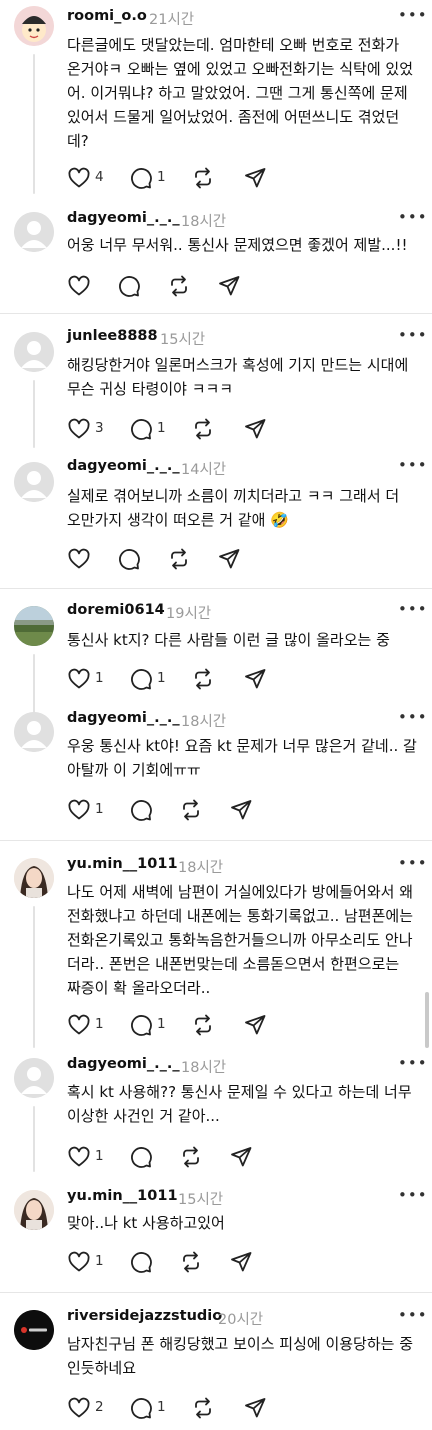  What do you see at coordinates (99, 1156) in the screenshot?
I see `like-count: 1` at bounding box center [99, 1156].